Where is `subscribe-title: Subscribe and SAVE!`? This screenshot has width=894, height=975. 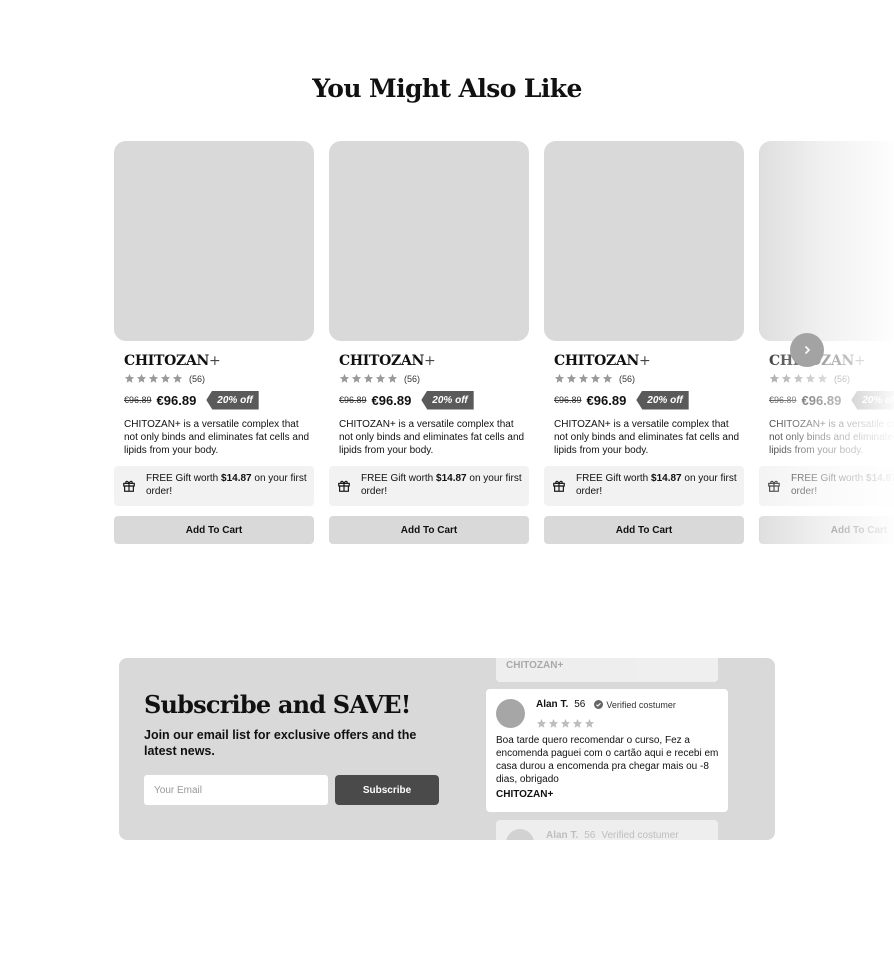 subscribe-title: Subscribe and SAVE! is located at coordinates (277, 704).